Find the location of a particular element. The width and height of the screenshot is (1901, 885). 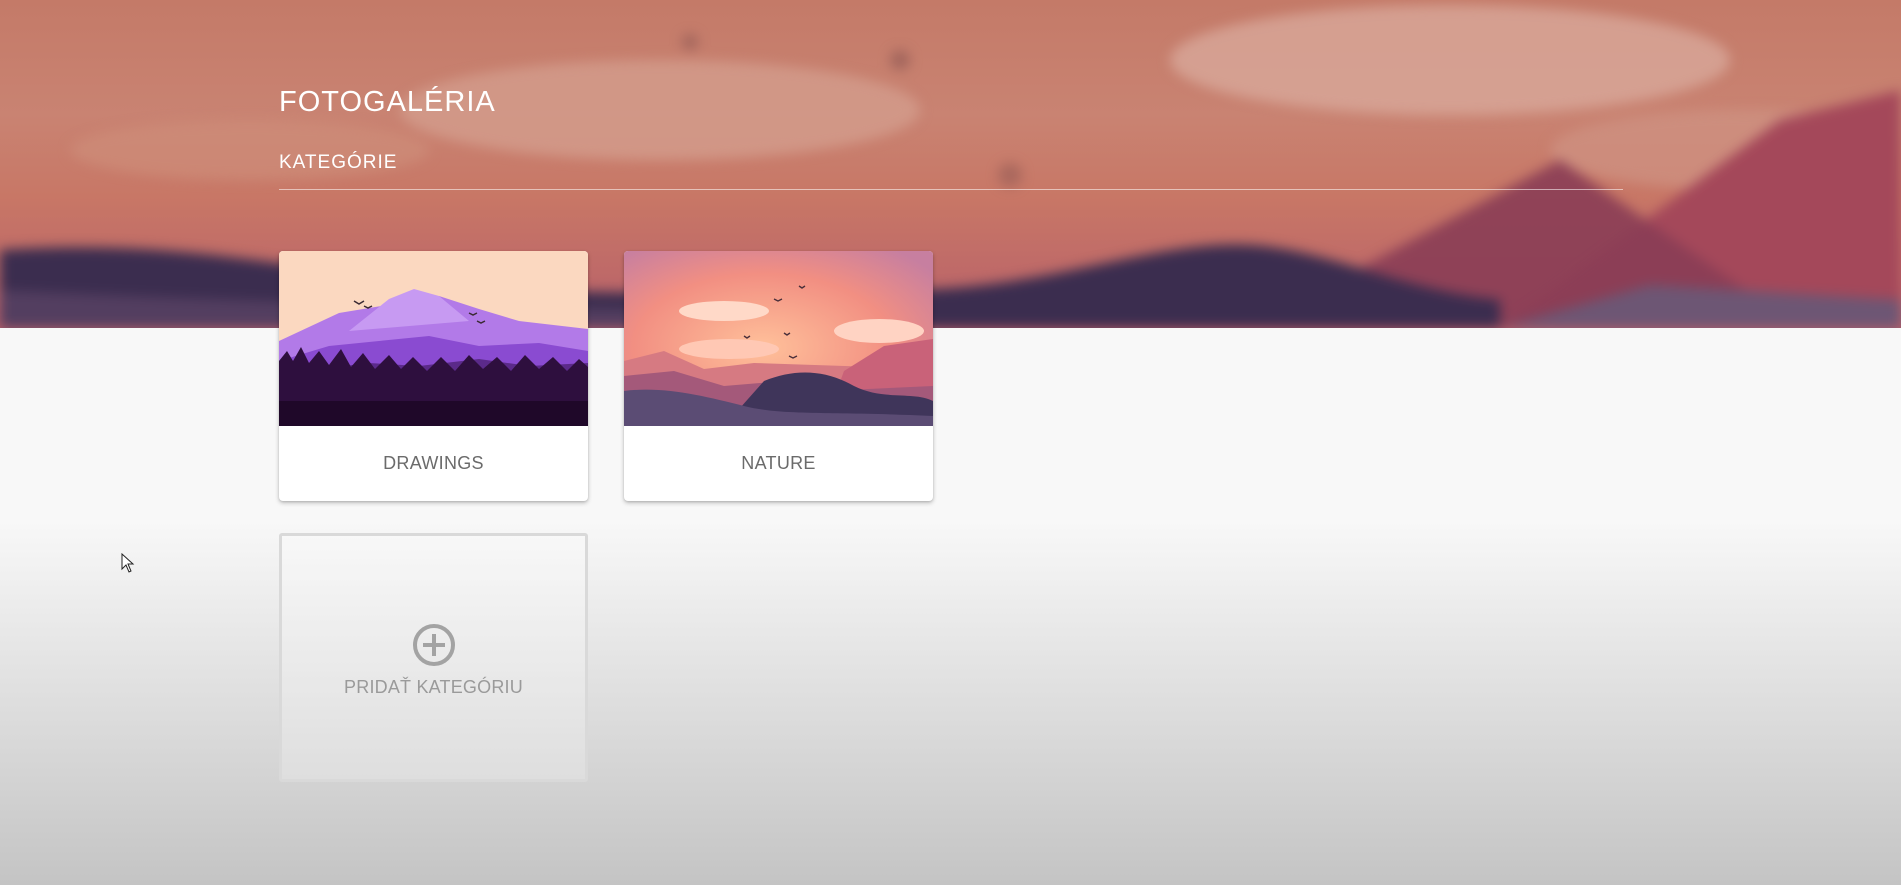

mouse-cursor-icon is located at coordinates (128, 563).